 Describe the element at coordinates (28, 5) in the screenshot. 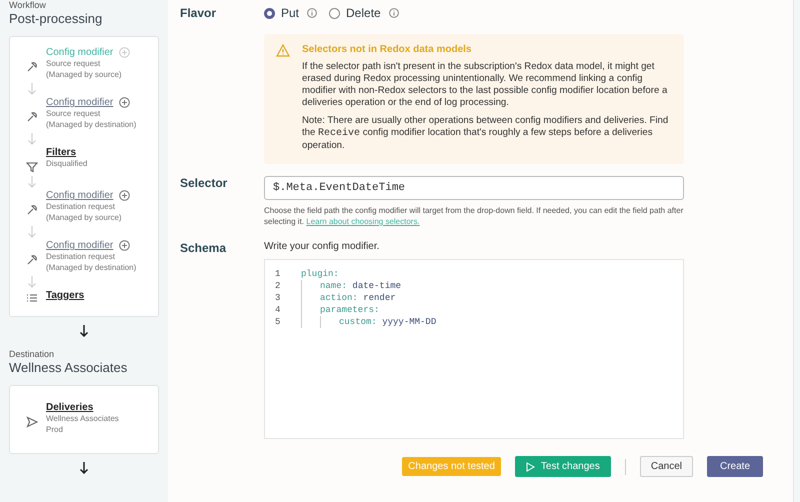

I see `section-caption: Workflow` at that location.